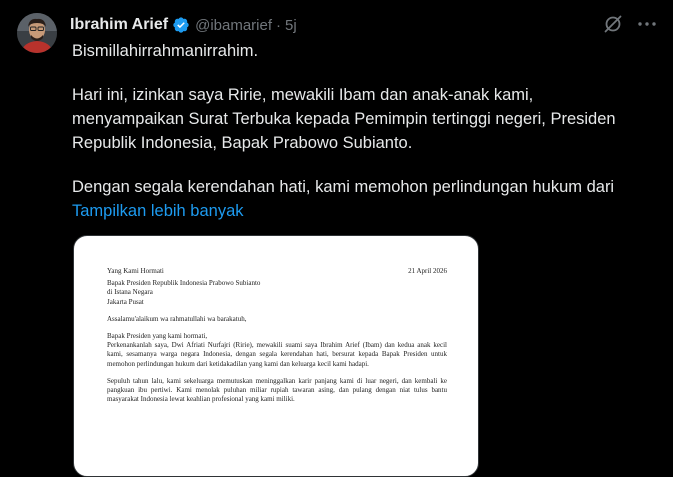  I want to click on letter-addressee-line: di Istana Negara, so click(130, 292).